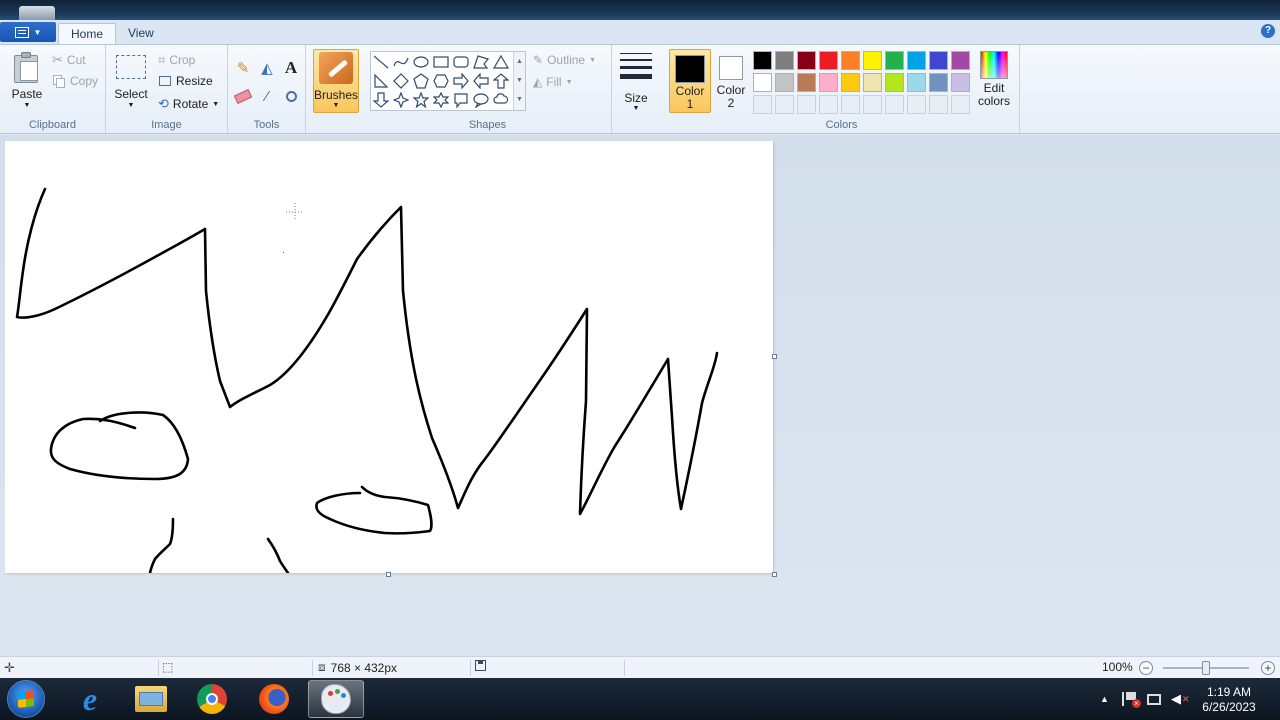 The width and height of the screenshot is (1280, 720). What do you see at coordinates (690, 81) in the screenshot?
I see `color1-button: Color 1` at bounding box center [690, 81].